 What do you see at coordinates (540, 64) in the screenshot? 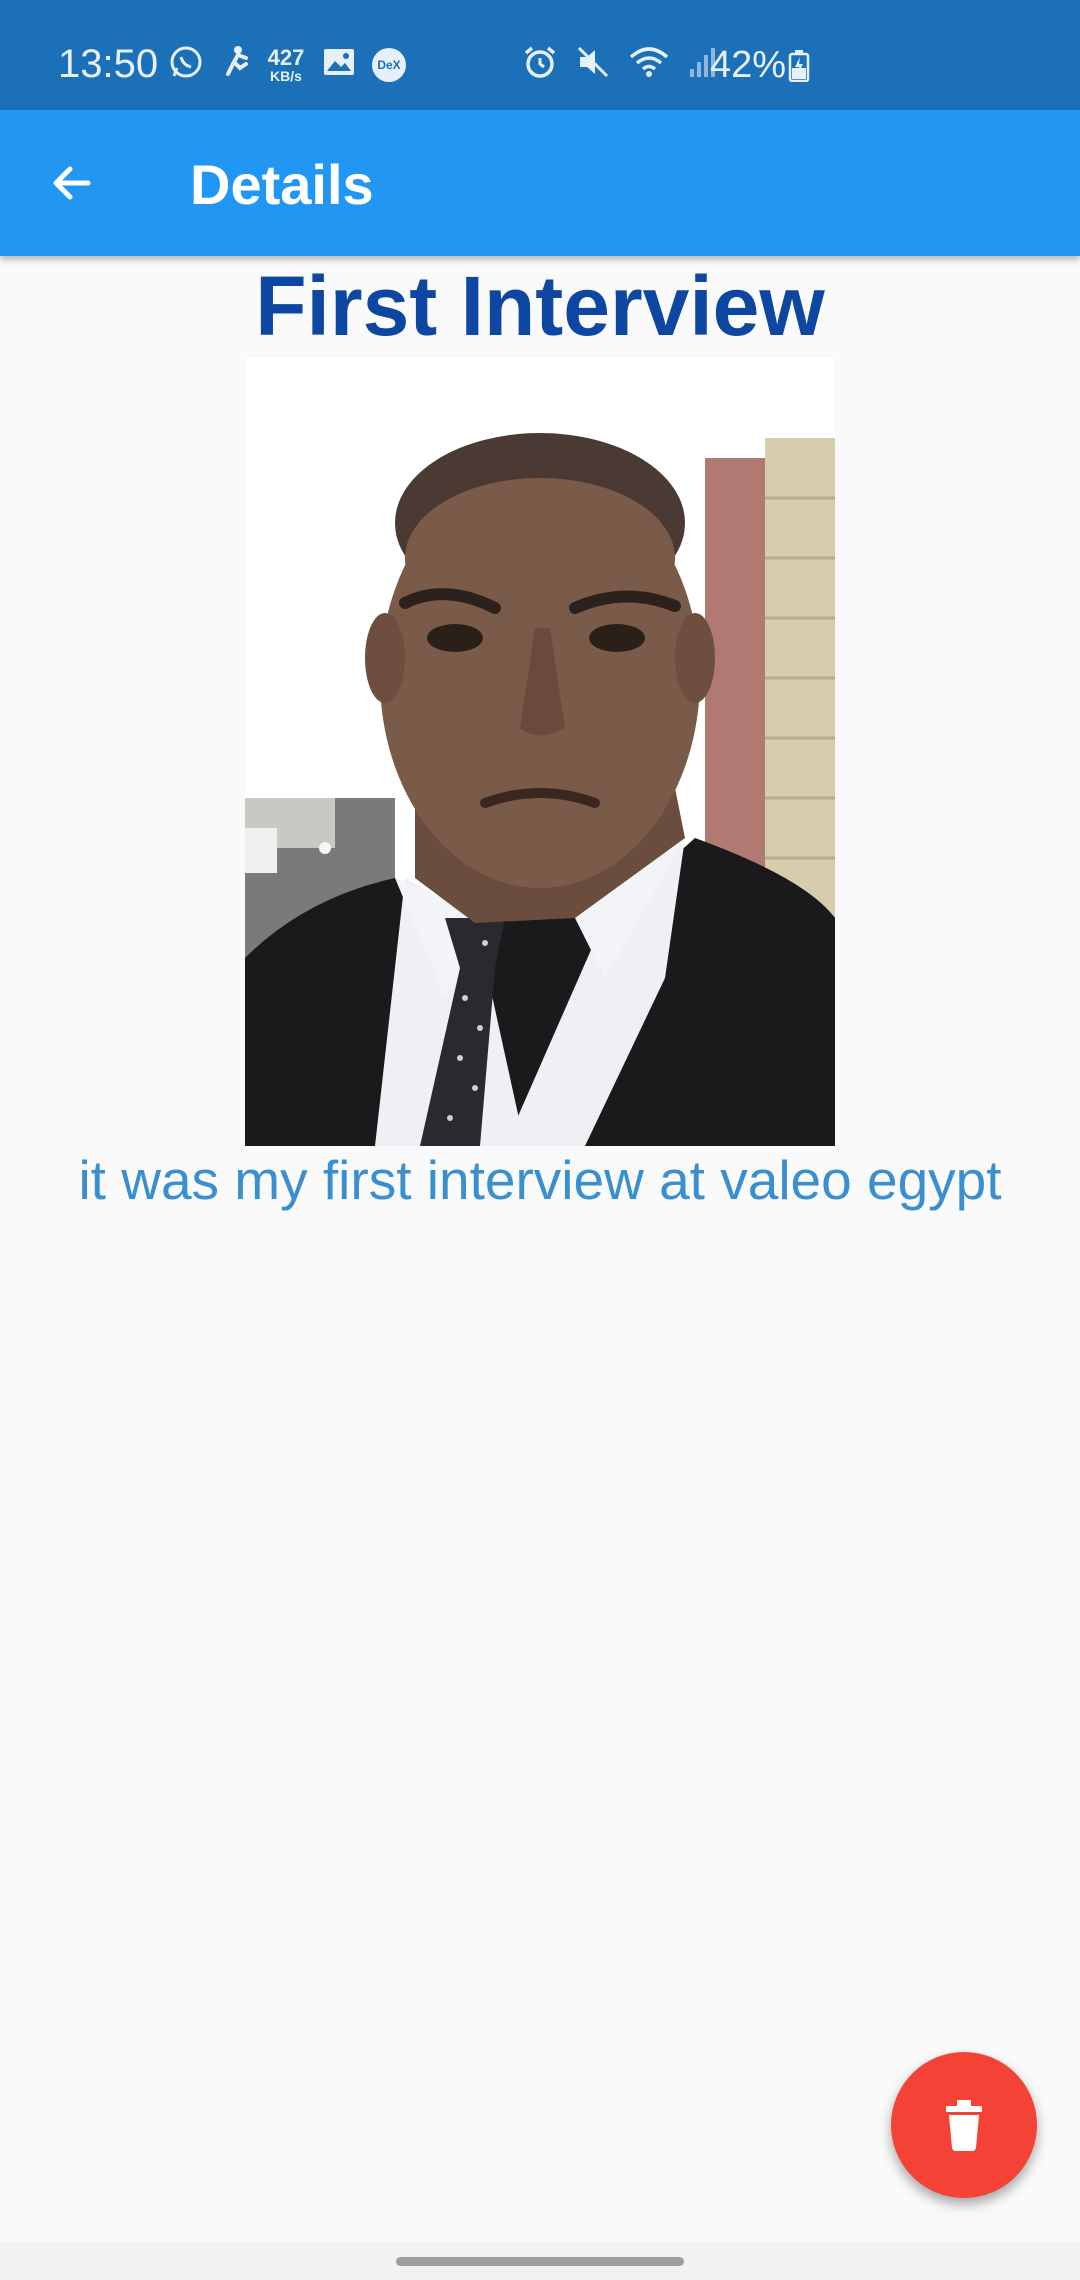
I see `alarm-icon` at bounding box center [540, 64].